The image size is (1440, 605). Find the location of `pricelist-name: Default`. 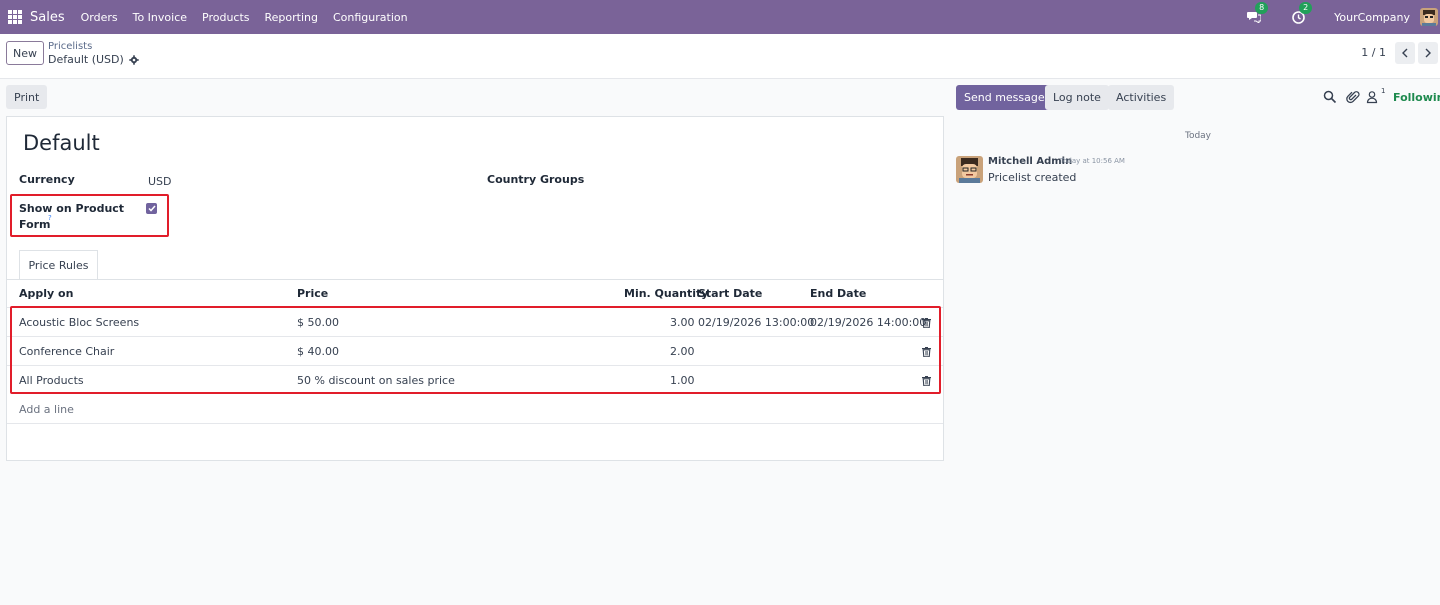

pricelist-name: Default is located at coordinates (61, 143).